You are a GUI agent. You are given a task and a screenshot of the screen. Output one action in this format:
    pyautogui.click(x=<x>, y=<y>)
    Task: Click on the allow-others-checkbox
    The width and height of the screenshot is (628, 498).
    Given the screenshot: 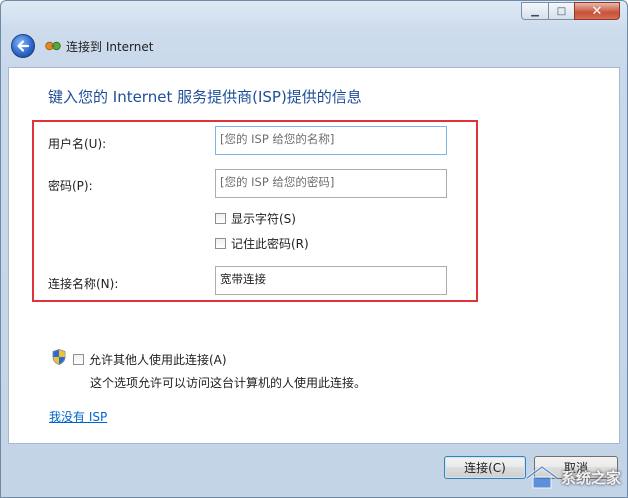 What is the action you would take?
    pyautogui.click(x=78, y=359)
    